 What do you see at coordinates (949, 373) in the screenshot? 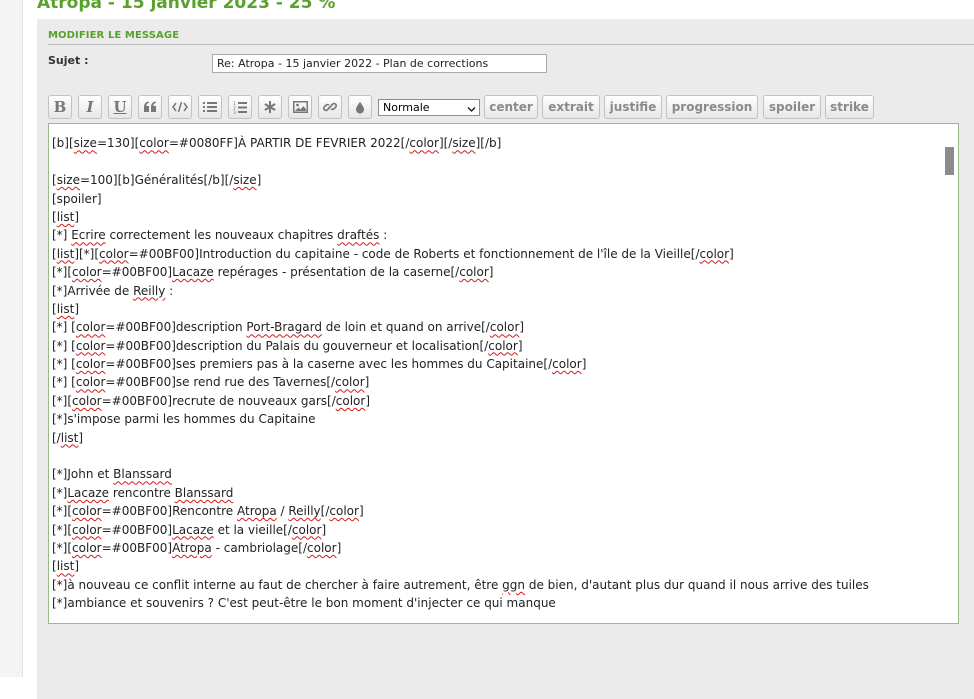
I see `vertical-scrollbar` at bounding box center [949, 373].